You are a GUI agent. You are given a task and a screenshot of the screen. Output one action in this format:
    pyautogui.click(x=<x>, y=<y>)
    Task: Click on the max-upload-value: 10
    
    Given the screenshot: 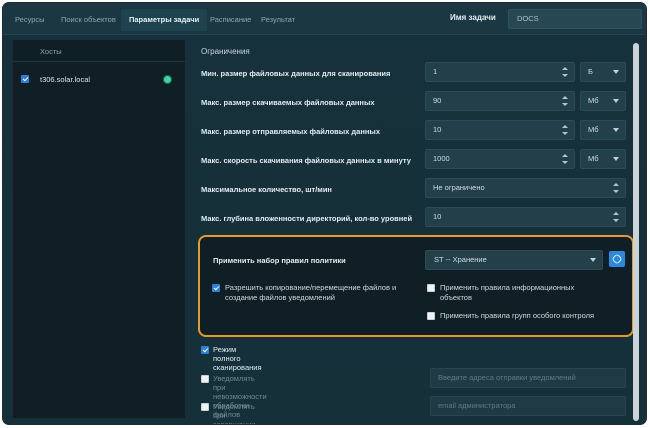 What is the action you would take?
    pyautogui.click(x=437, y=129)
    